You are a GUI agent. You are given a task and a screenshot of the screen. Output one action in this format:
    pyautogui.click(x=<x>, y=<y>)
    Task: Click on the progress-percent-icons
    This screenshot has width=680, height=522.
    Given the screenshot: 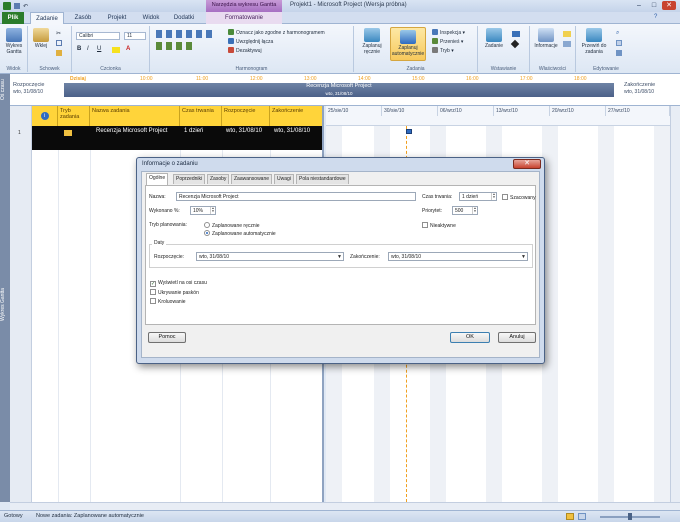 What is the action you would take?
    pyautogui.click(x=186, y=34)
    